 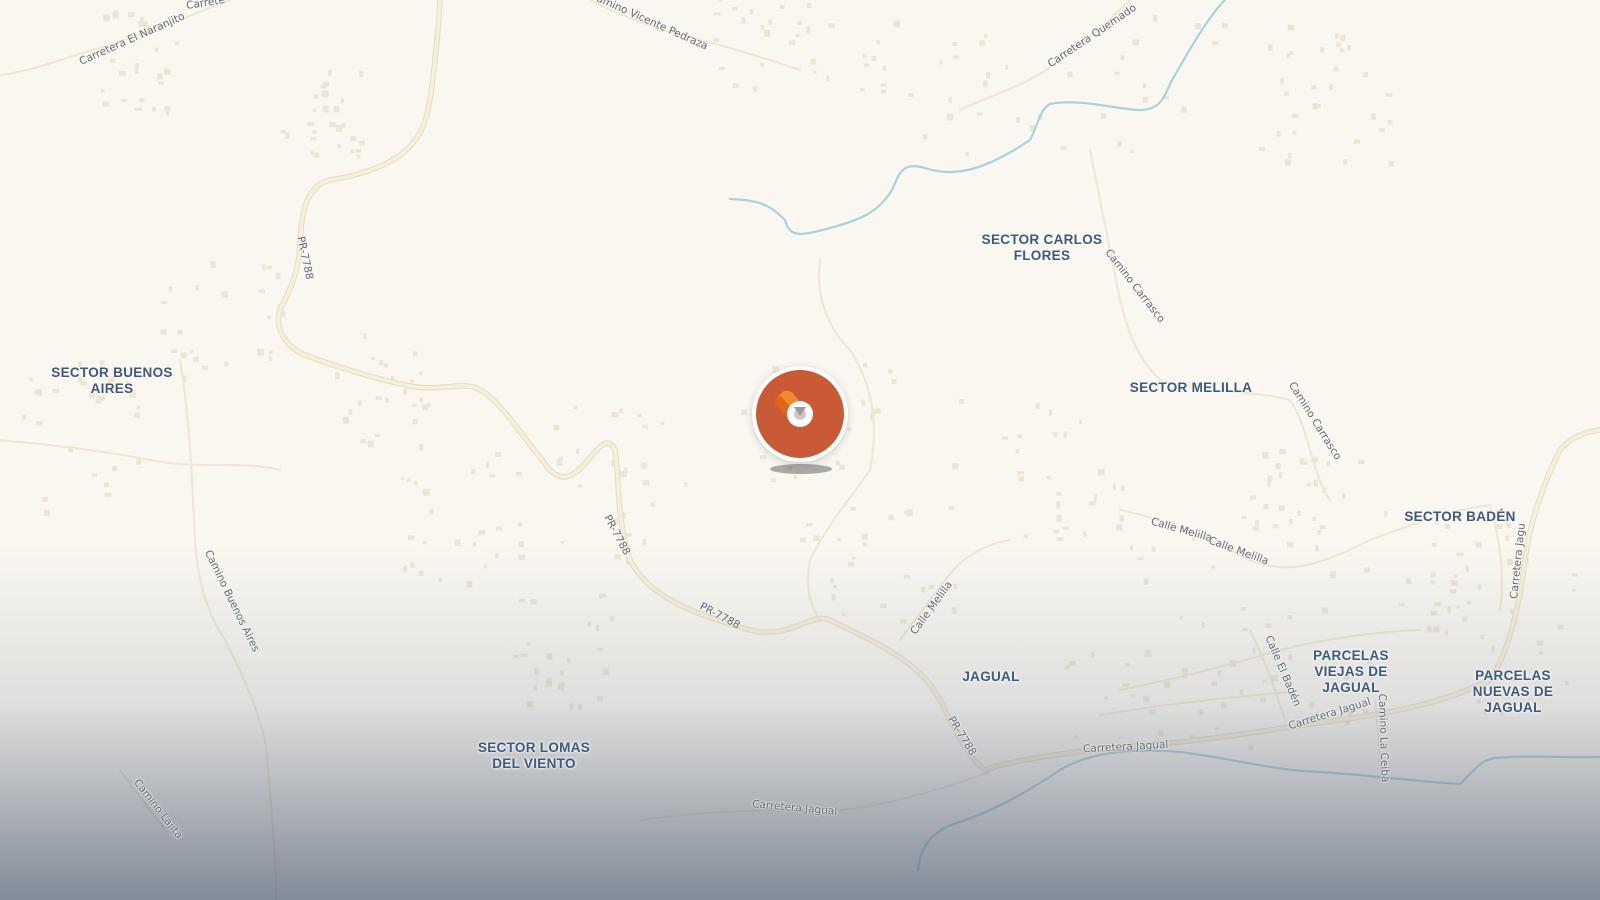 I want to click on place-label-sector-carlos-flores: SECTOR CARLOS FLORES, so click(x=1042, y=248).